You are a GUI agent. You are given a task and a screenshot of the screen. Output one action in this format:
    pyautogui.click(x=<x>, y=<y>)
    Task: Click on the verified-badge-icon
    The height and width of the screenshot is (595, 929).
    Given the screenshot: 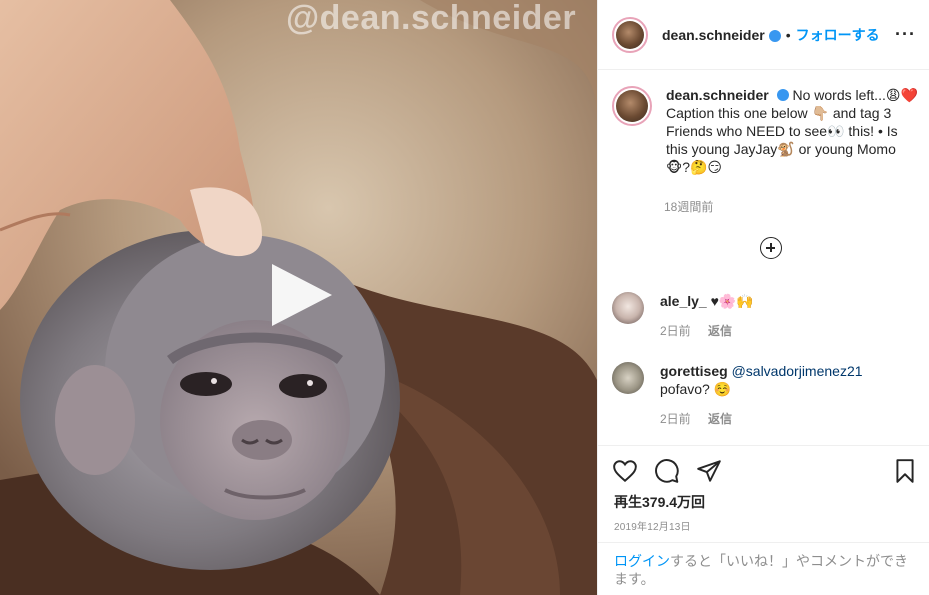 What is the action you would take?
    pyautogui.click(x=774, y=35)
    